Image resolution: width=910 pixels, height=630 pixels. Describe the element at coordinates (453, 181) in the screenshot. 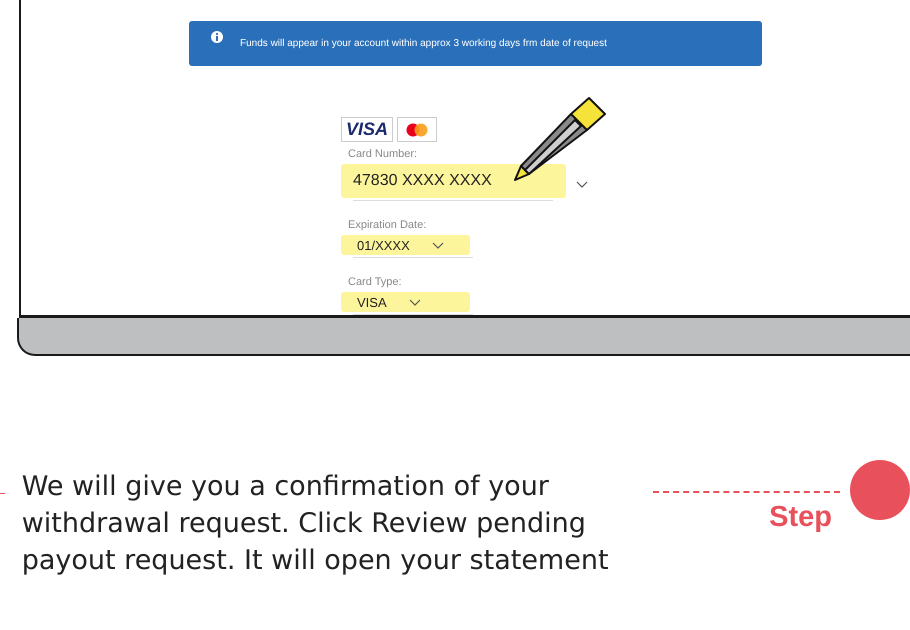

I see `input-field: 47830 XXXX XXXX` at that location.